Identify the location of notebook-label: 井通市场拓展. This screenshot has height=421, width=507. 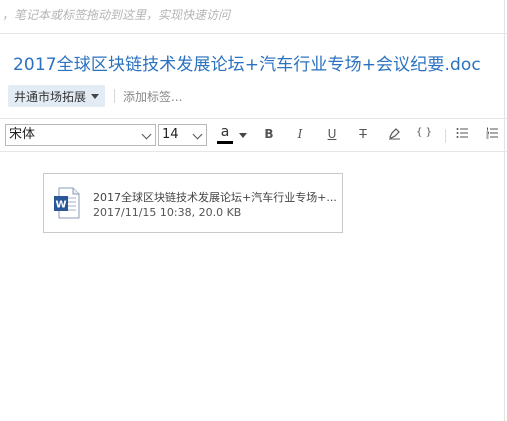
(50, 96).